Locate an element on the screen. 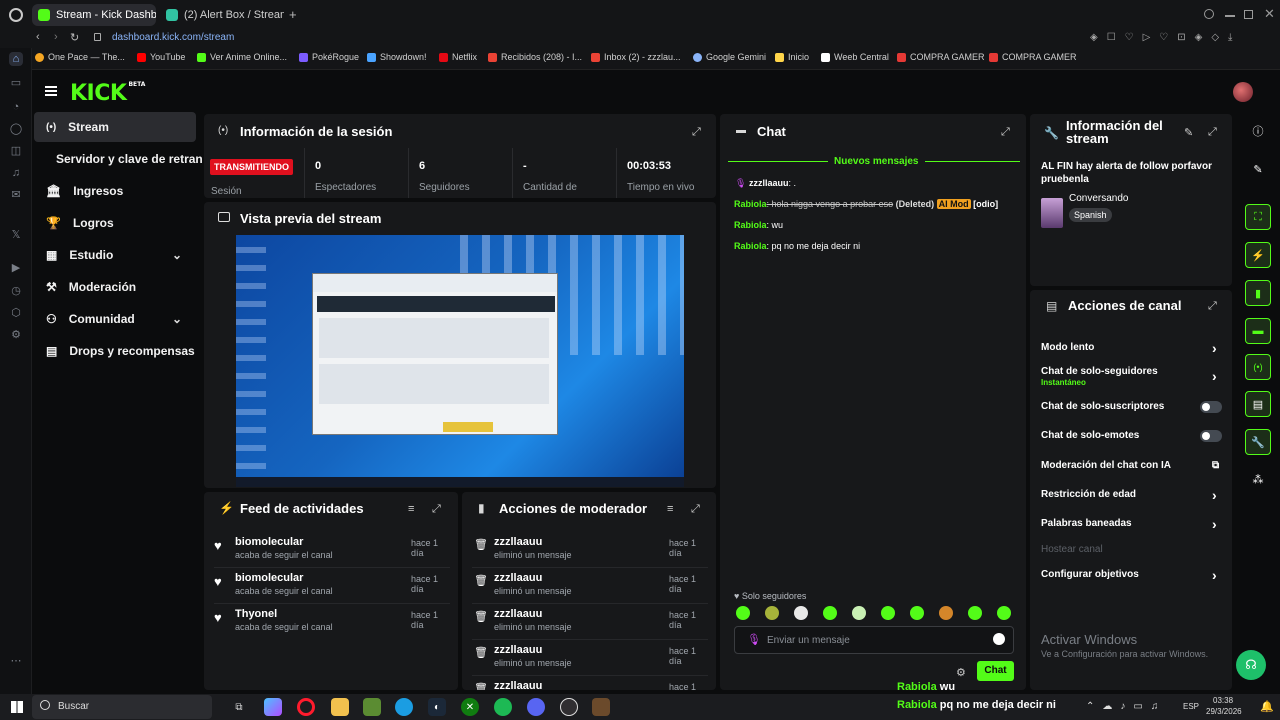  wallet-icon: ▭ is located at coordinates (16, 83).